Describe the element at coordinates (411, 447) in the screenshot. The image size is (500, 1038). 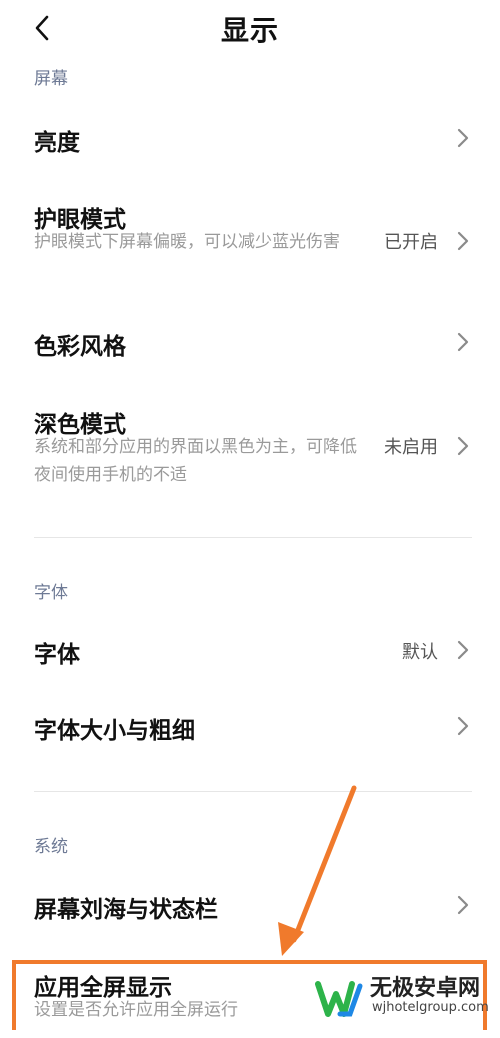
I see `settings-item-value: 未启用` at that location.